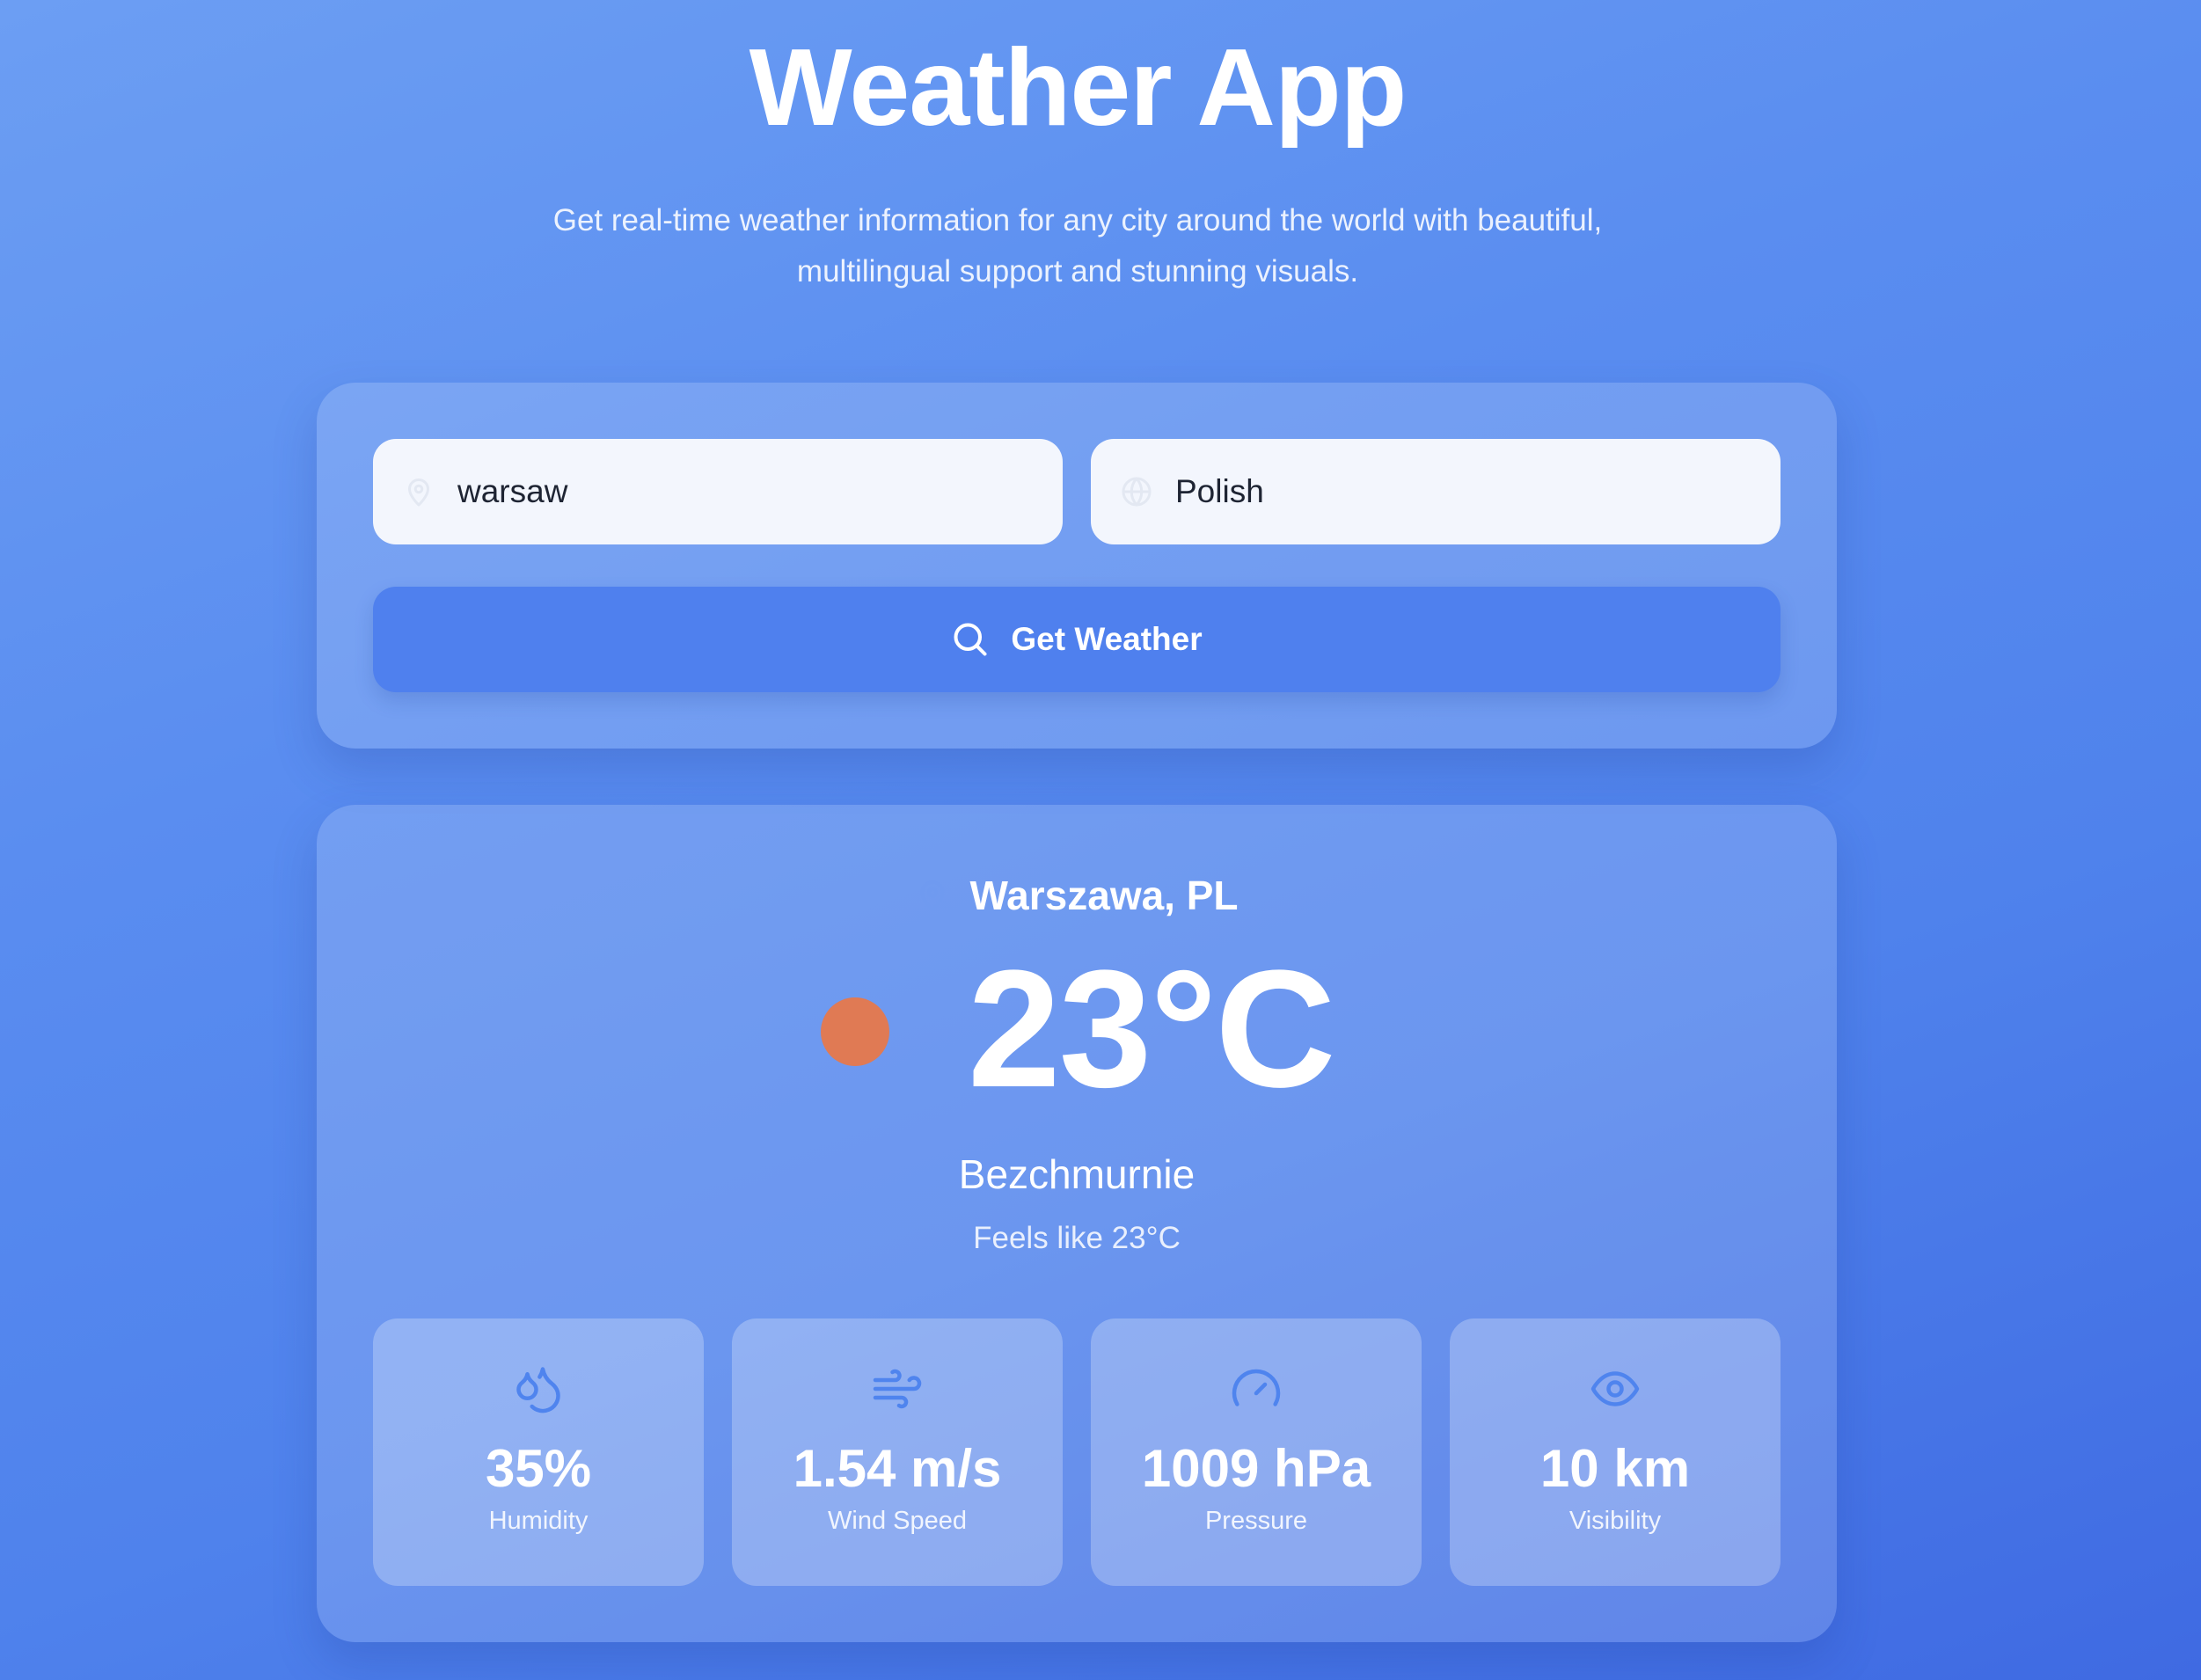 Image resolution: width=2201 pixels, height=1680 pixels. What do you see at coordinates (538, 1390) in the screenshot?
I see `droplets-icon` at bounding box center [538, 1390].